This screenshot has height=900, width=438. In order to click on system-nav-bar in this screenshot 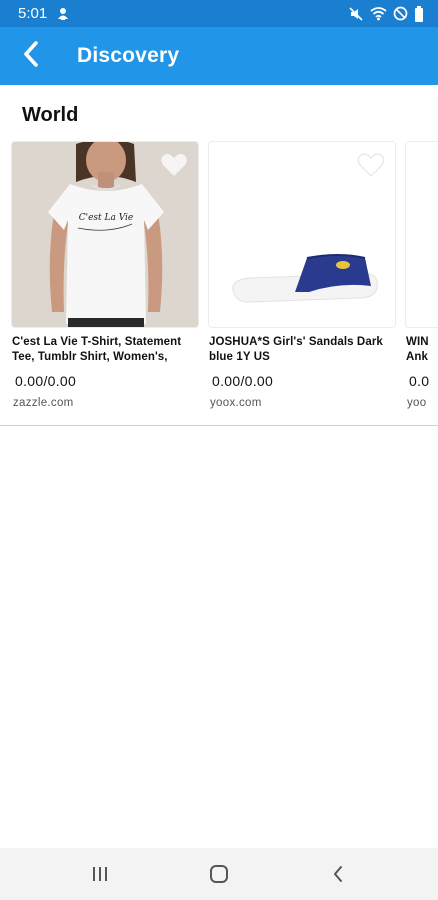, I will do `click(219, 874)`.